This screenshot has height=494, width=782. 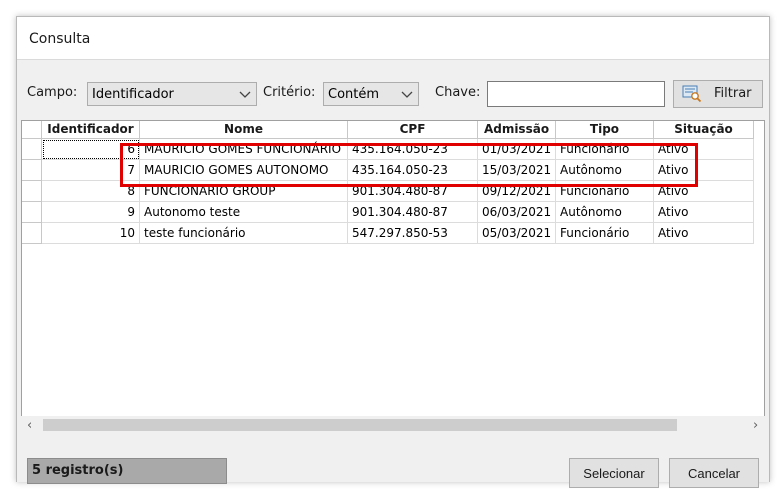 I want to click on table-row-nome: teste funcionário, so click(x=244, y=233).